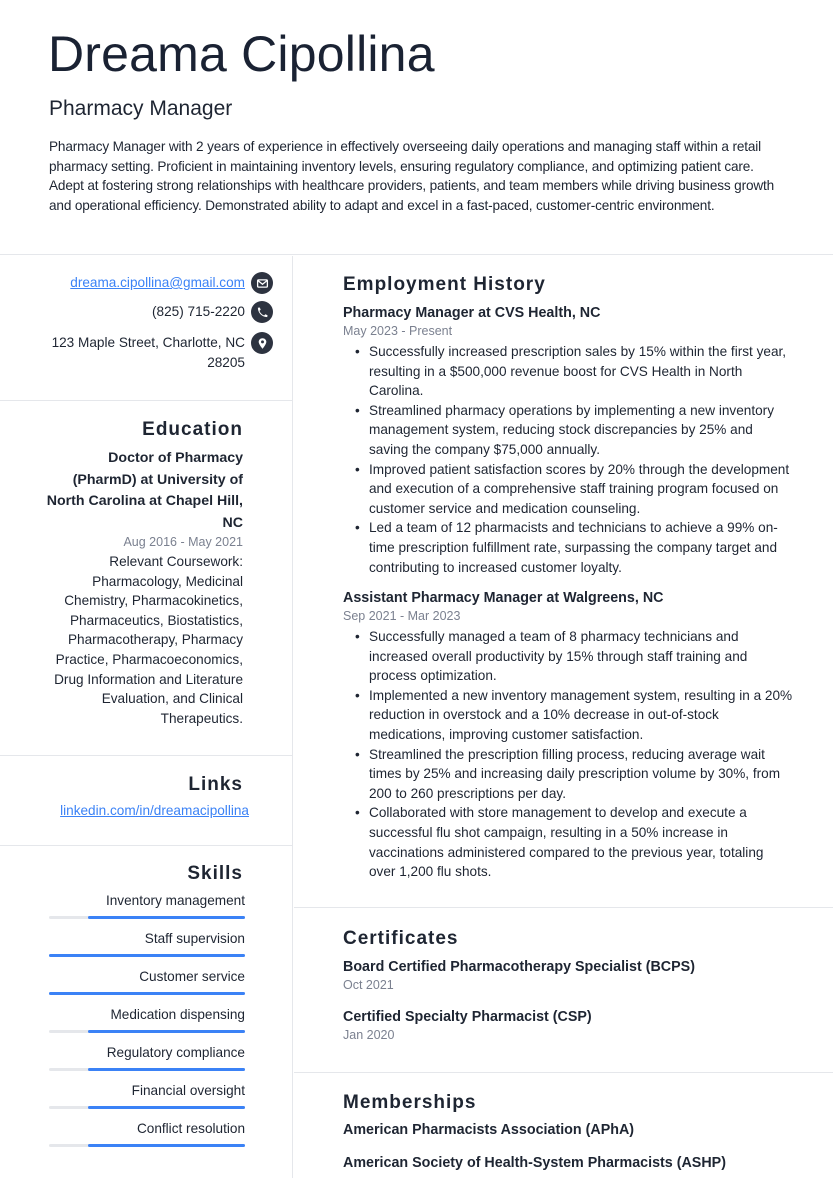  I want to click on links-section, so click(146, 801).